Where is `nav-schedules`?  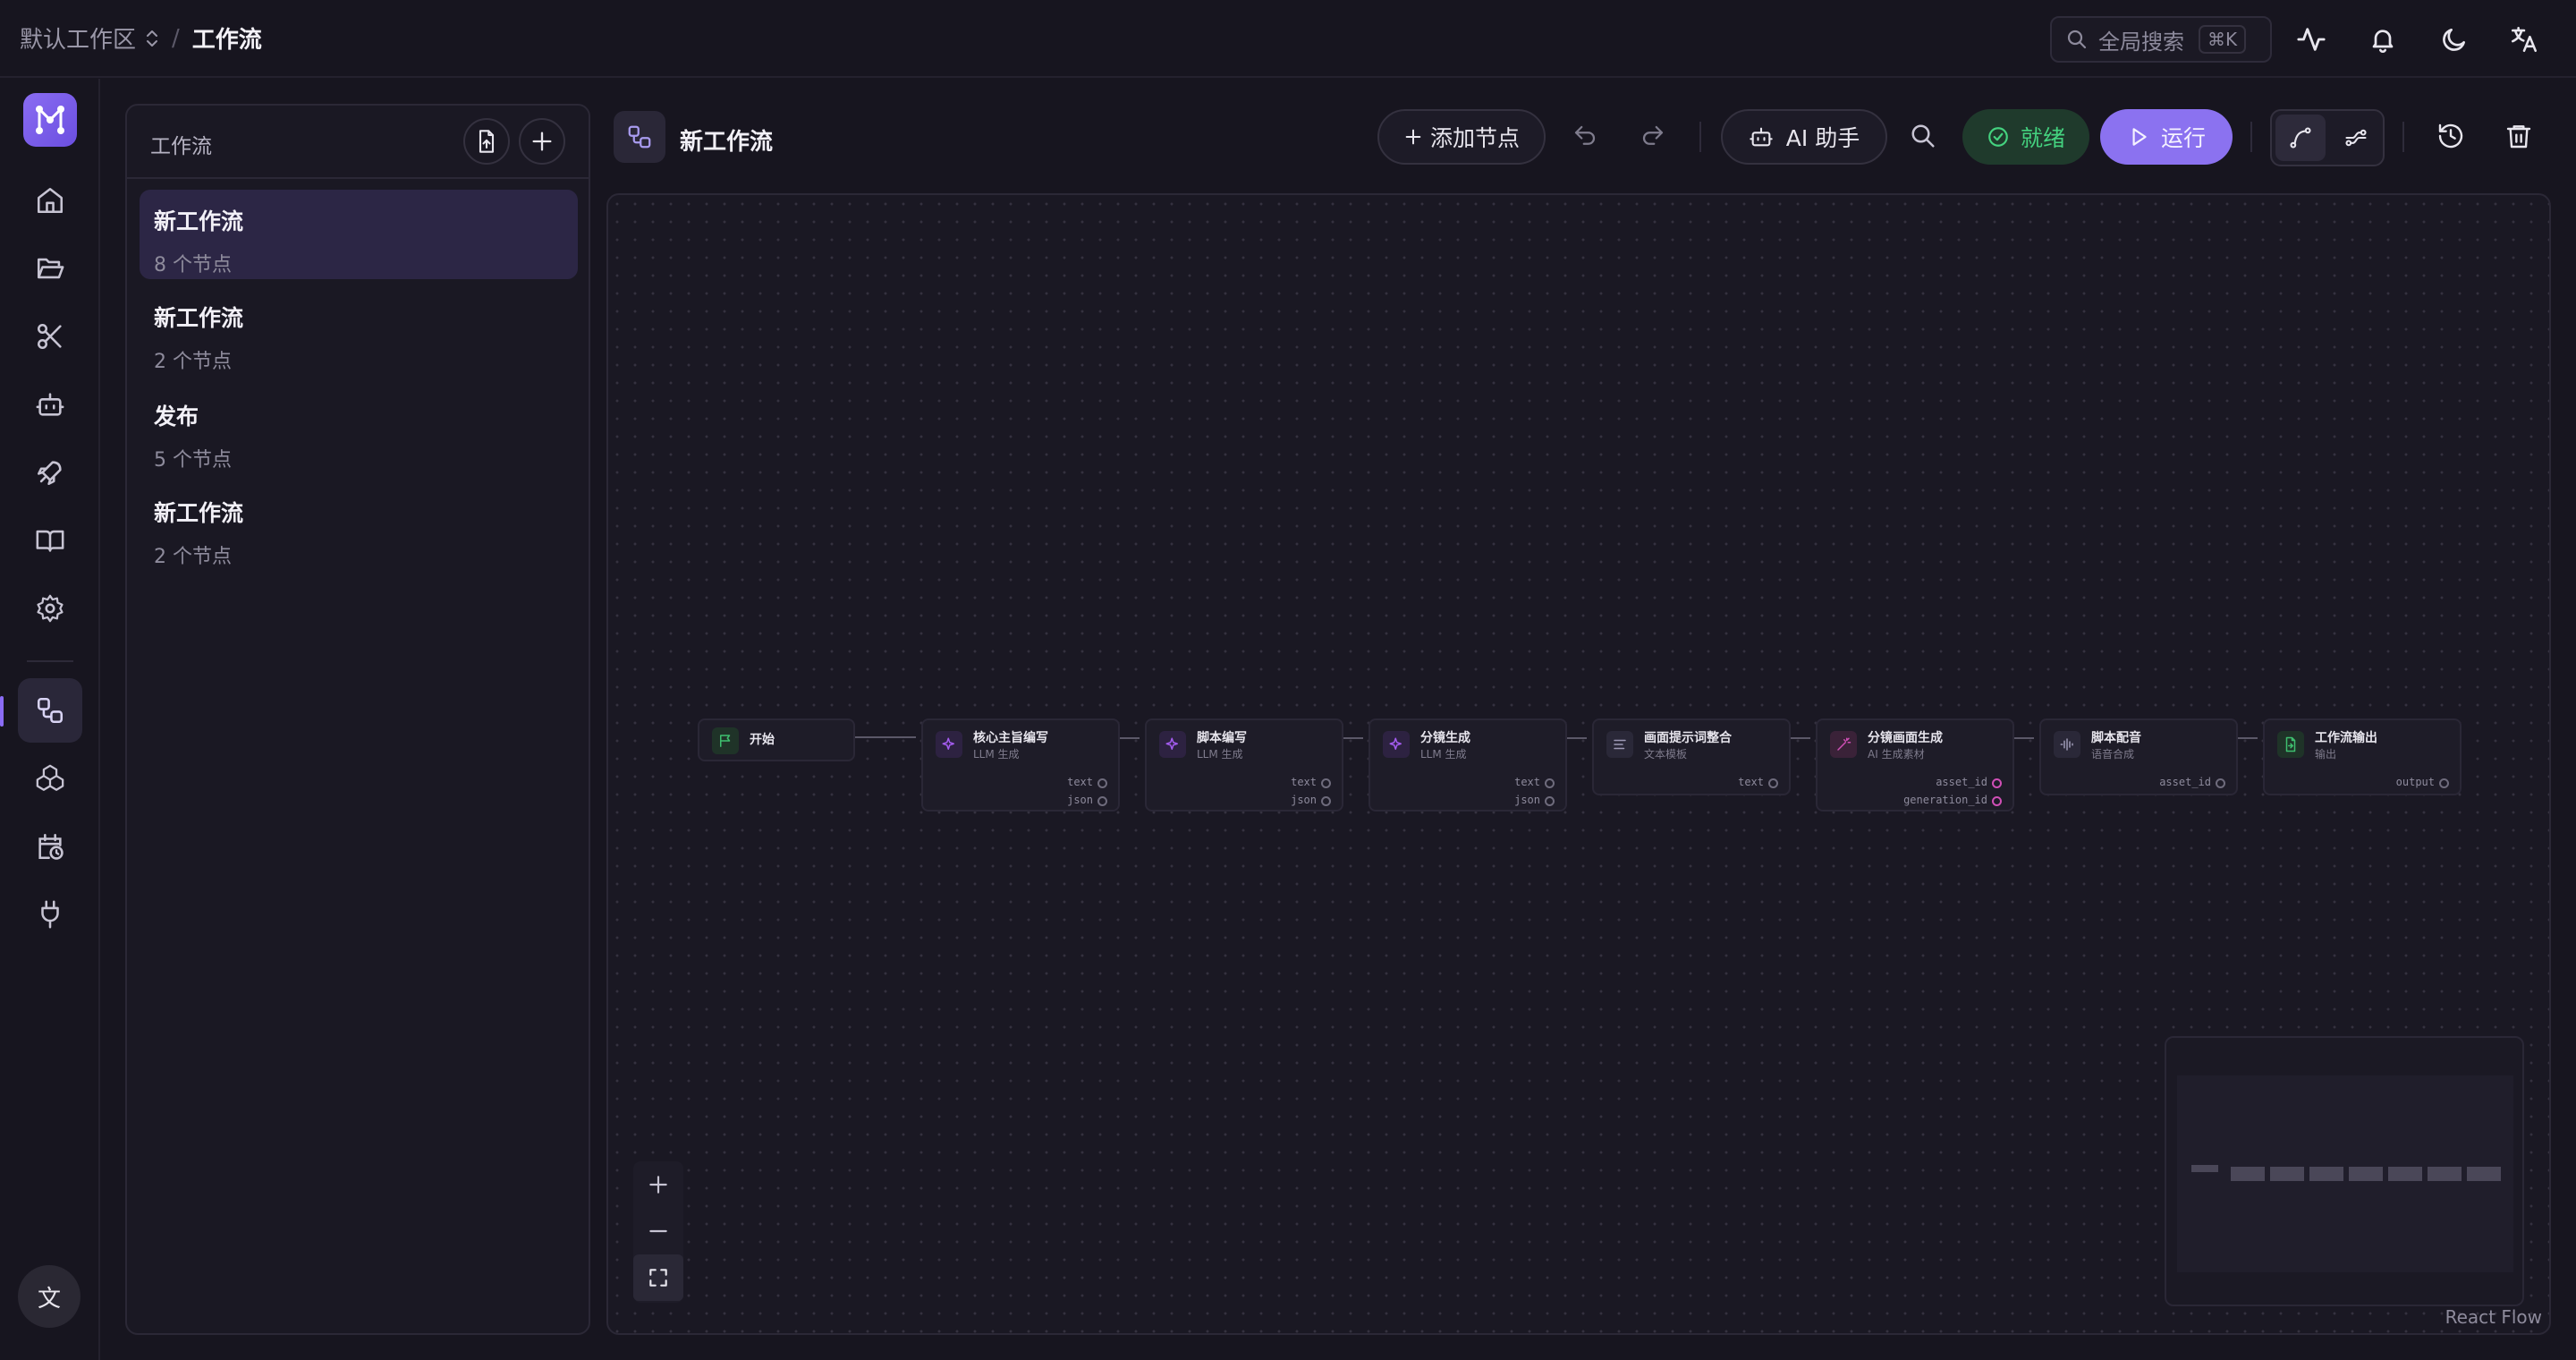
nav-schedules is located at coordinates (50, 846).